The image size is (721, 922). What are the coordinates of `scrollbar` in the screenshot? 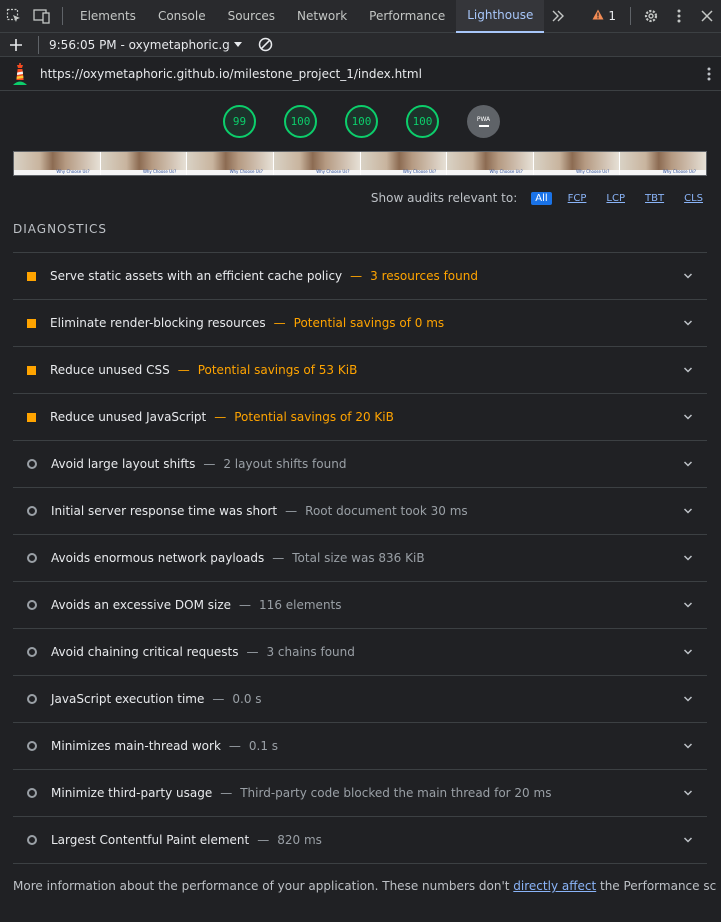 It's located at (719, 506).